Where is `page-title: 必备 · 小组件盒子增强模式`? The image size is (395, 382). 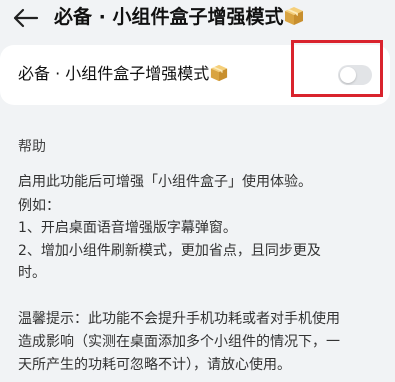 page-title: 必备 · 小组件盒子增强模式 is located at coordinates (179, 18).